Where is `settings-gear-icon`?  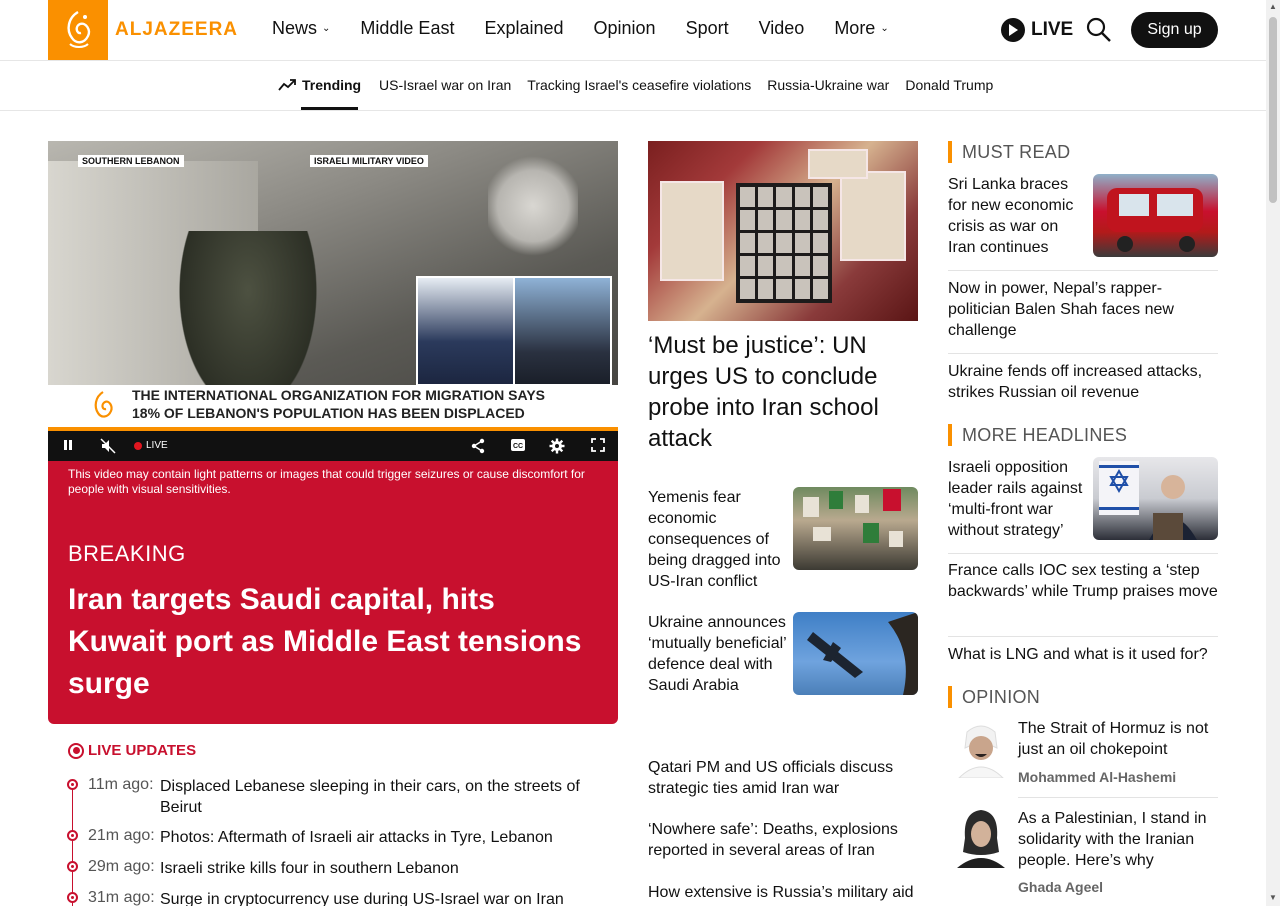
settings-gear-icon is located at coordinates (557, 447).